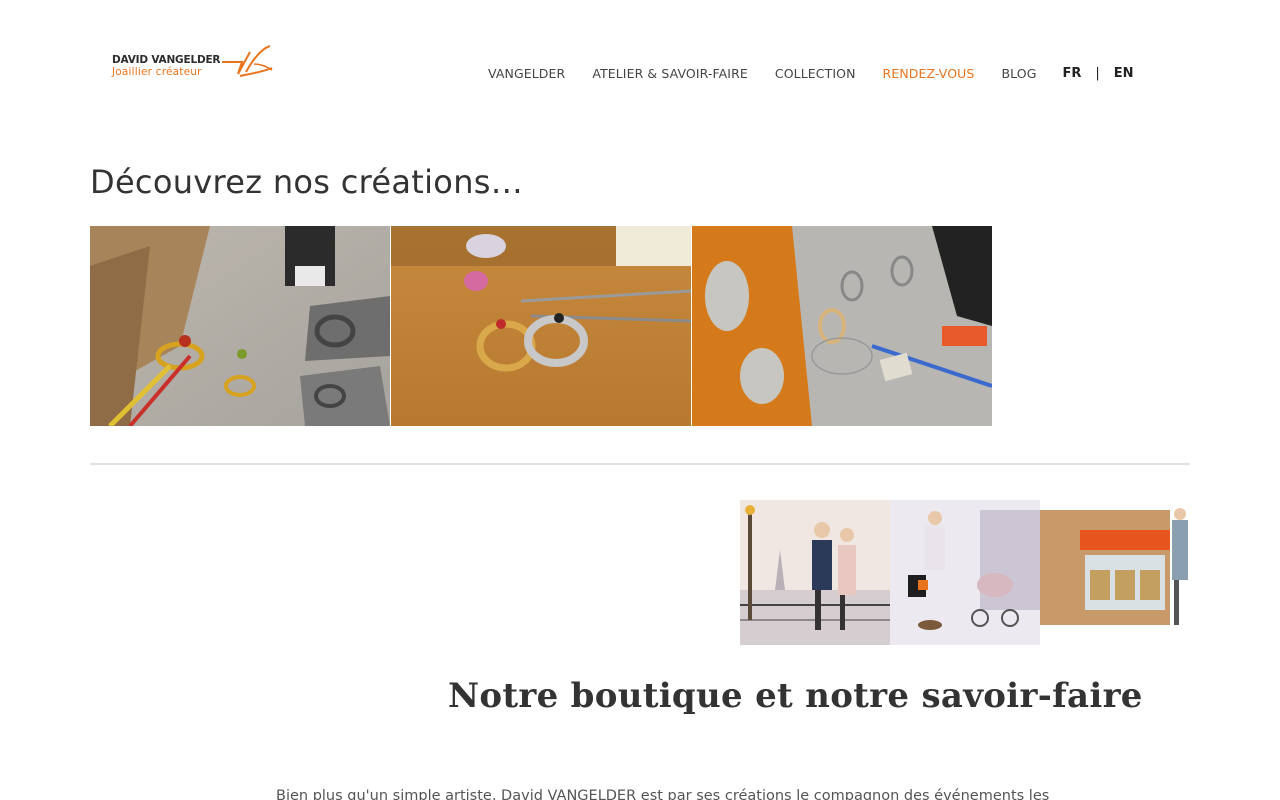 Image resolution: width=1280 pixels, height=800 pixels. I want to click on section-divider, so click(640, 464).